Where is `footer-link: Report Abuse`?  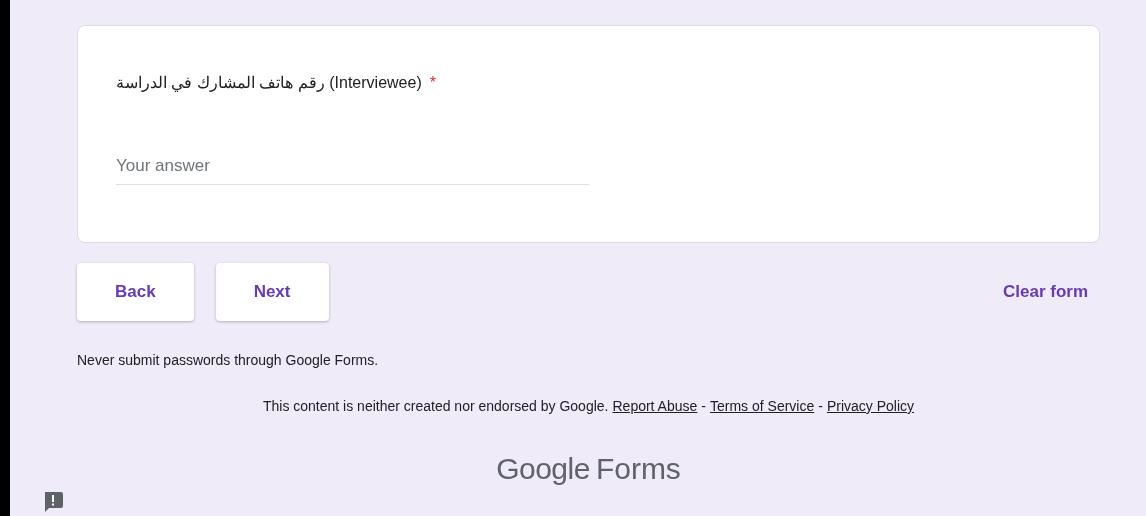
footer-link: Report Abuse is located at coordinates (655, 406).